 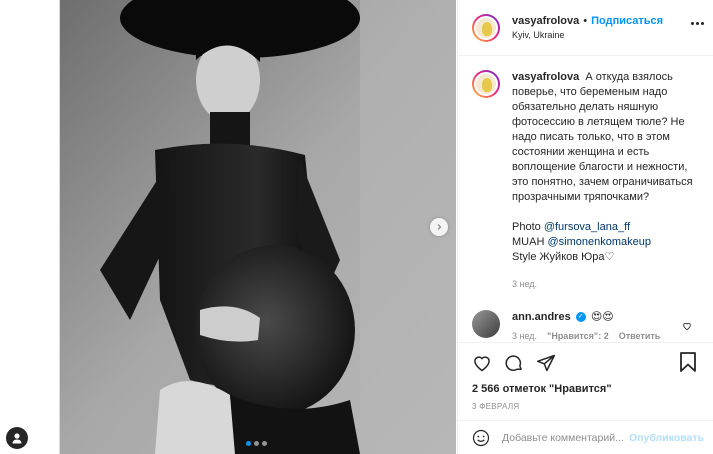 I want to click on muah-credit-mention: @simonenkomakeup, so click(x=599, y=242).